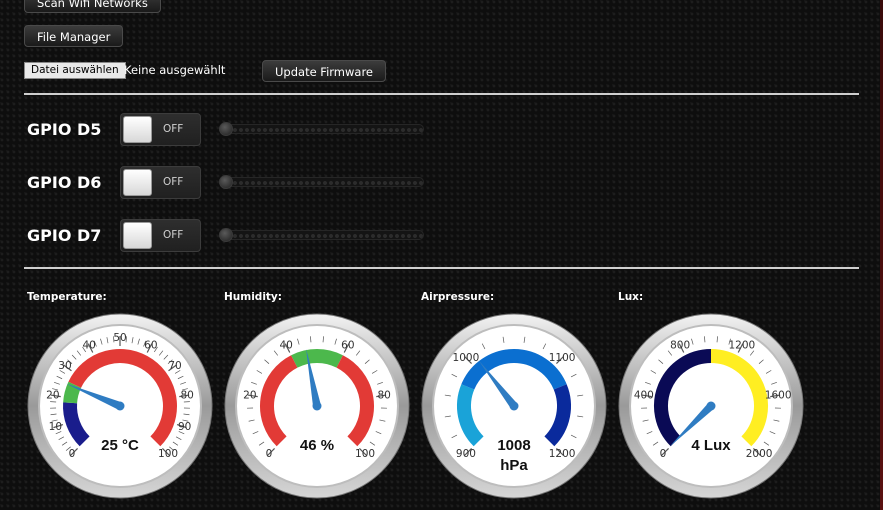  What do you see at coordinates (64, 235) in the screenshot?
I see `gpio-d7-label: GPIO D7` at bounding box center [64, 235].